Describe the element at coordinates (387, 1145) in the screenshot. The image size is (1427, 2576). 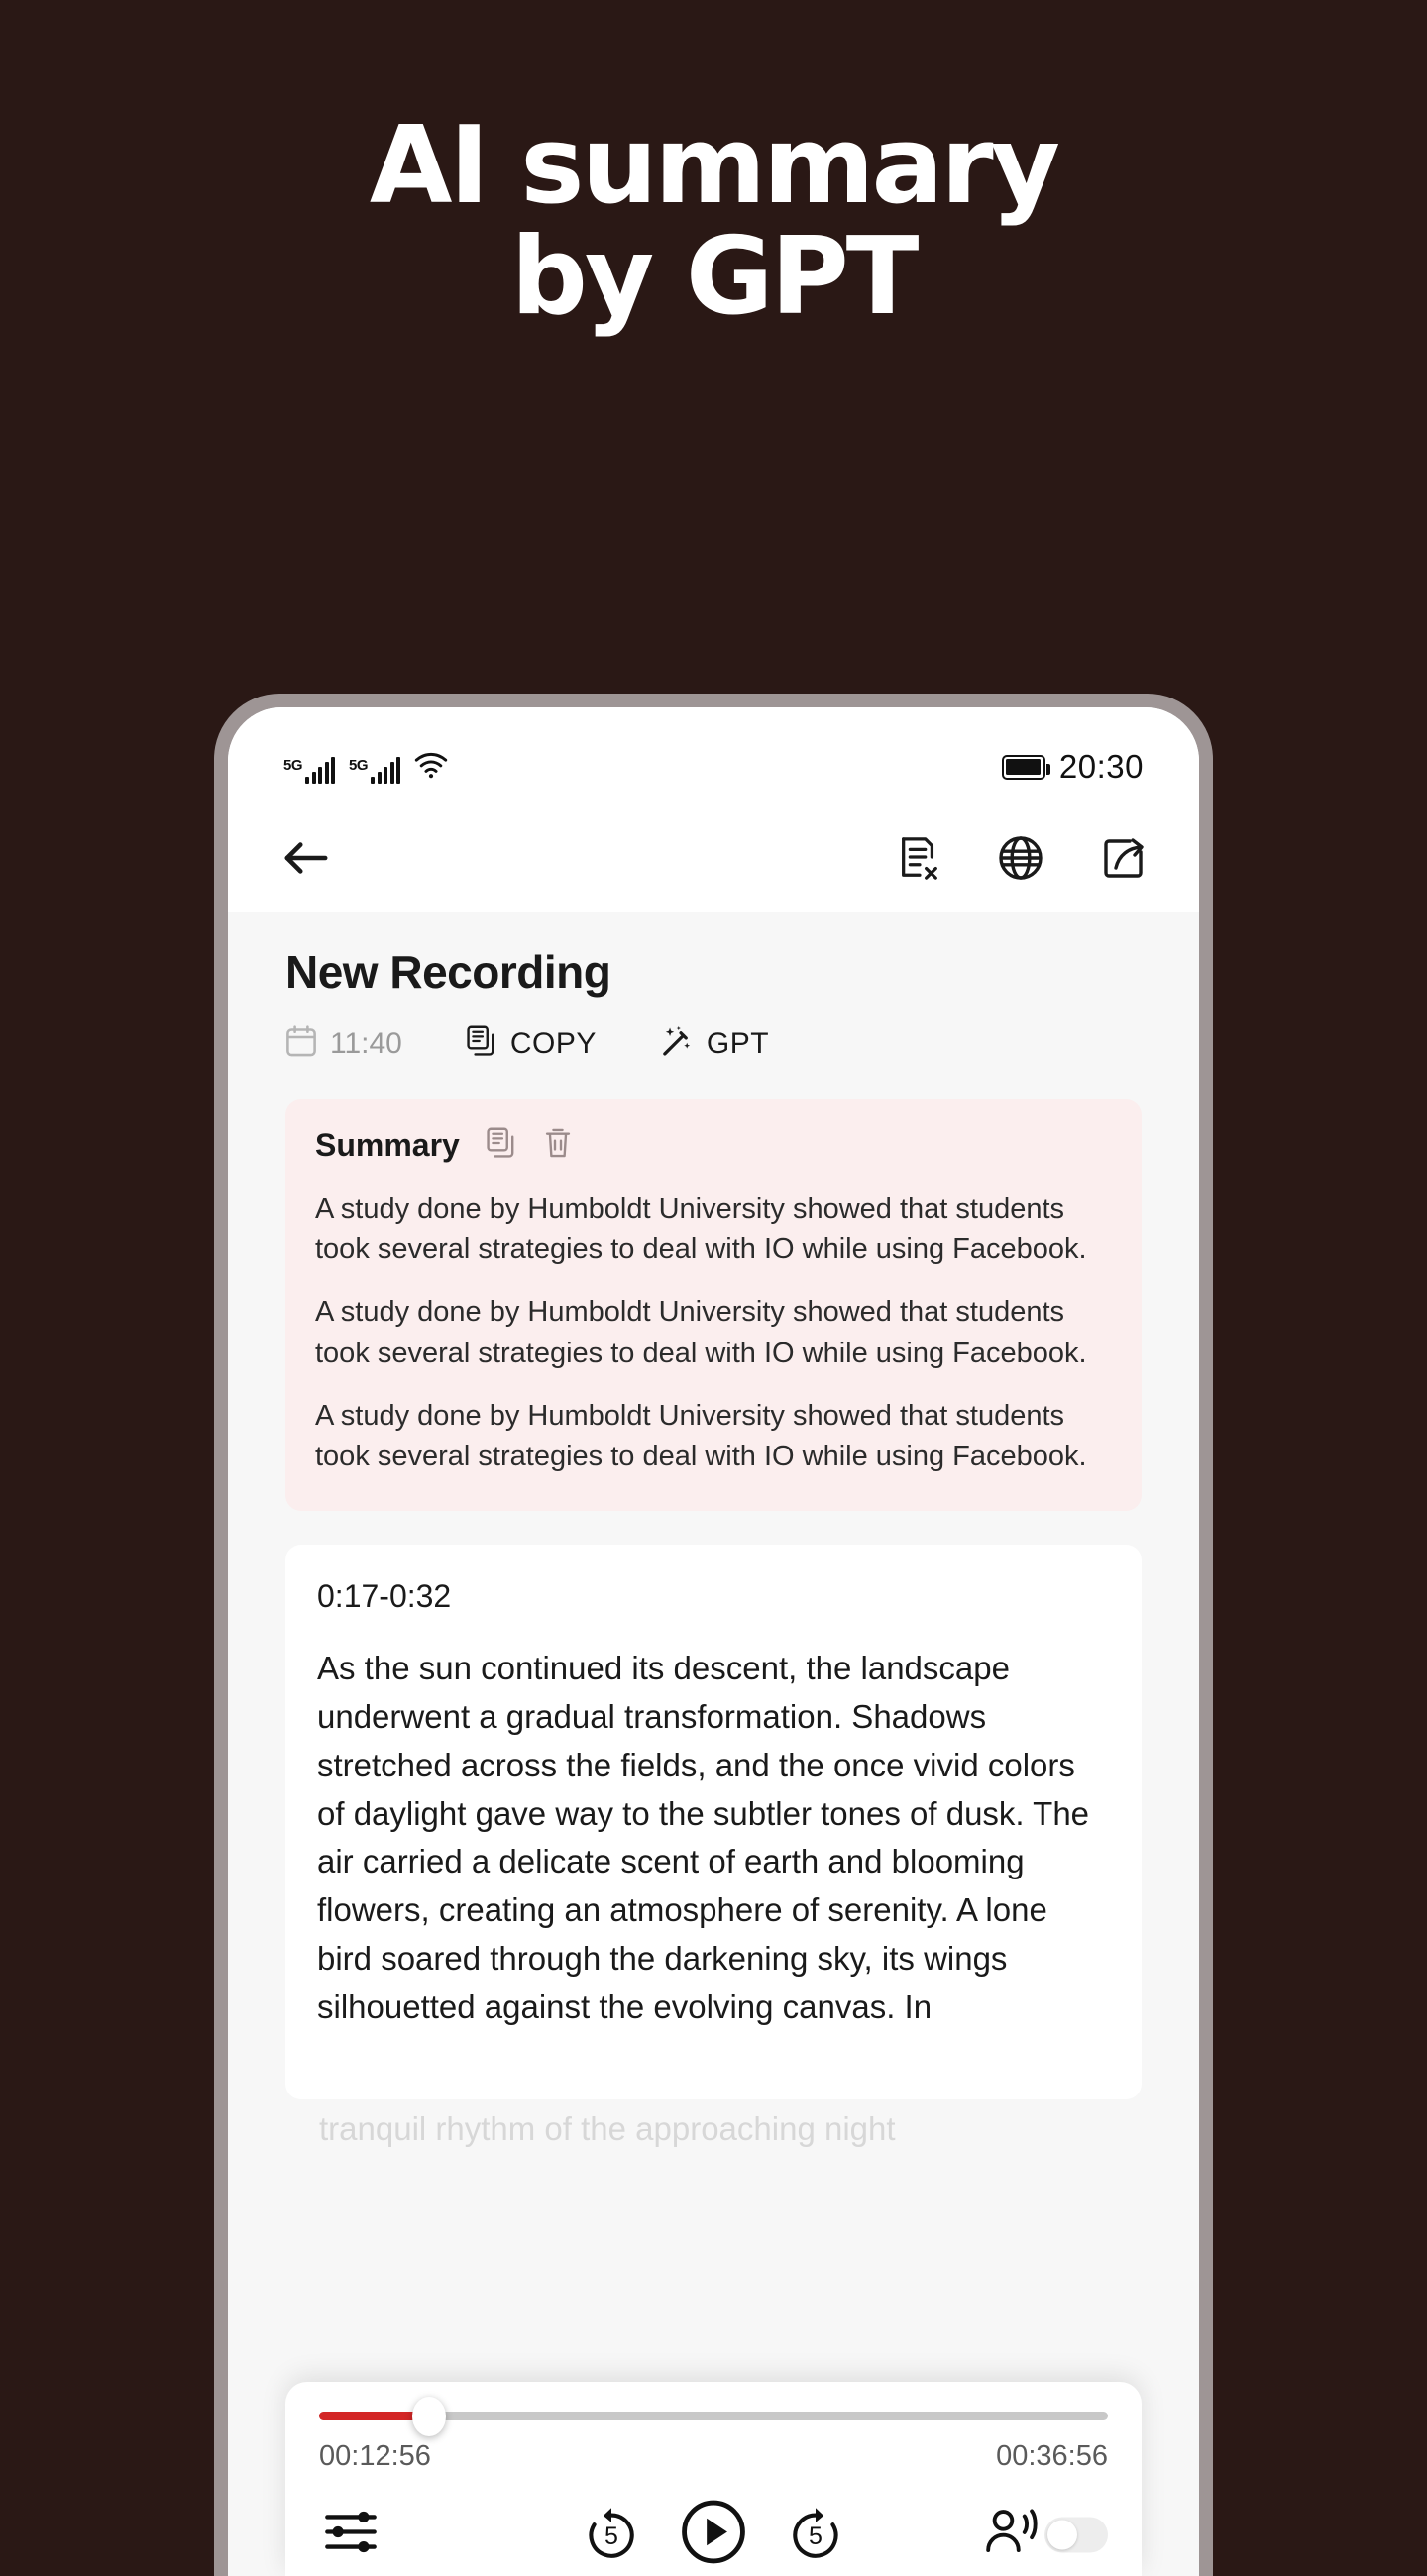
I see `summary-title: Summary` at that location.